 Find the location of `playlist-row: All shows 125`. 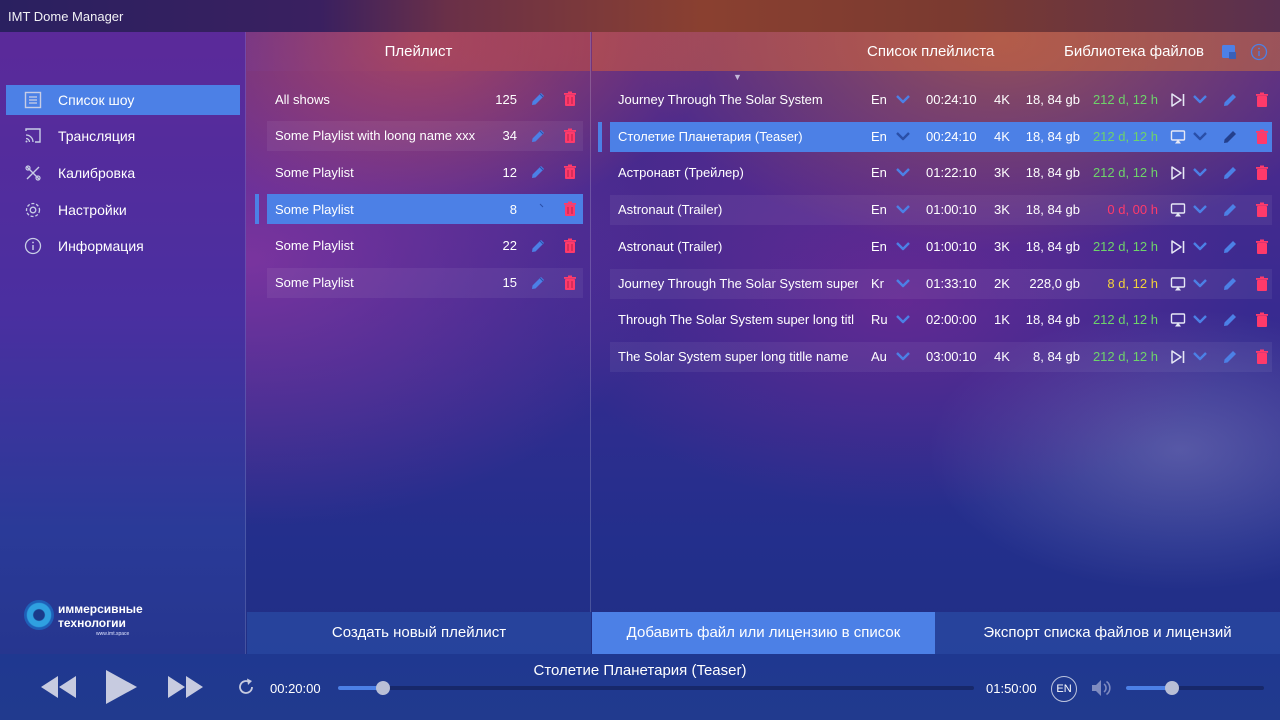

playlist-row: All shows 125 is located at coordinates (425, 99).